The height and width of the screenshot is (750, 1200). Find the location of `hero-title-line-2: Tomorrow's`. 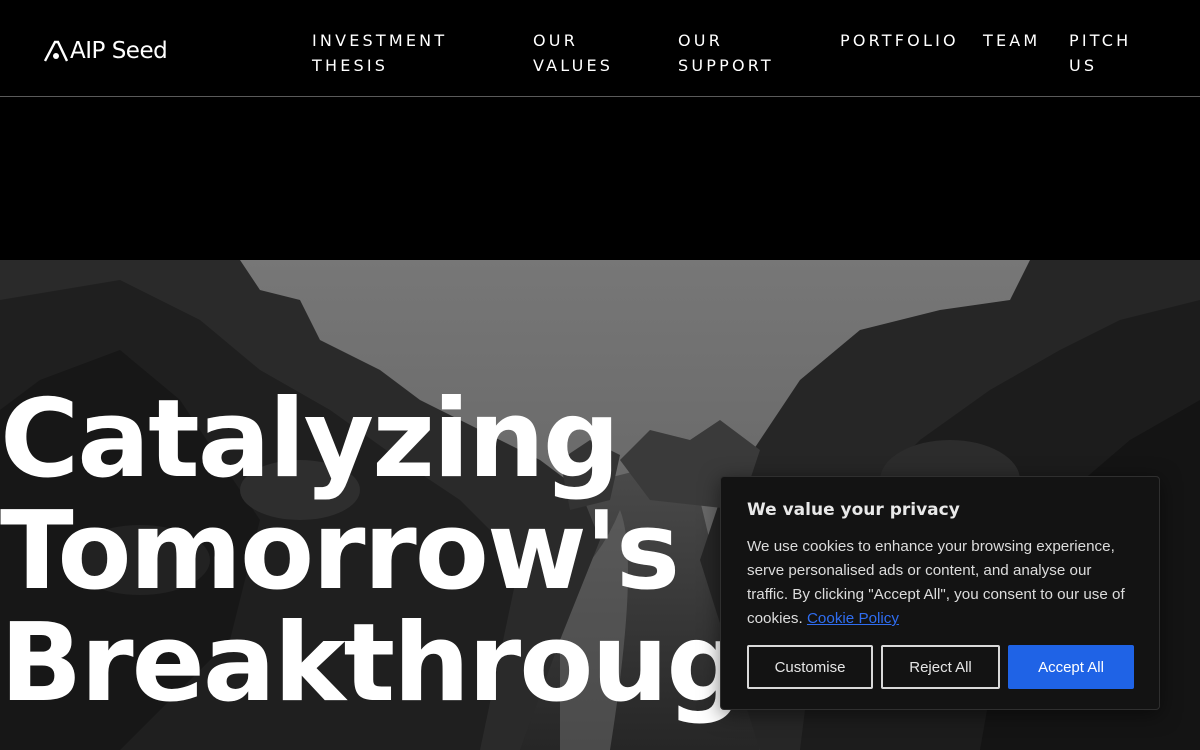

hero-title-line-2: Tomorrow's is located at coordinates (340, 551).